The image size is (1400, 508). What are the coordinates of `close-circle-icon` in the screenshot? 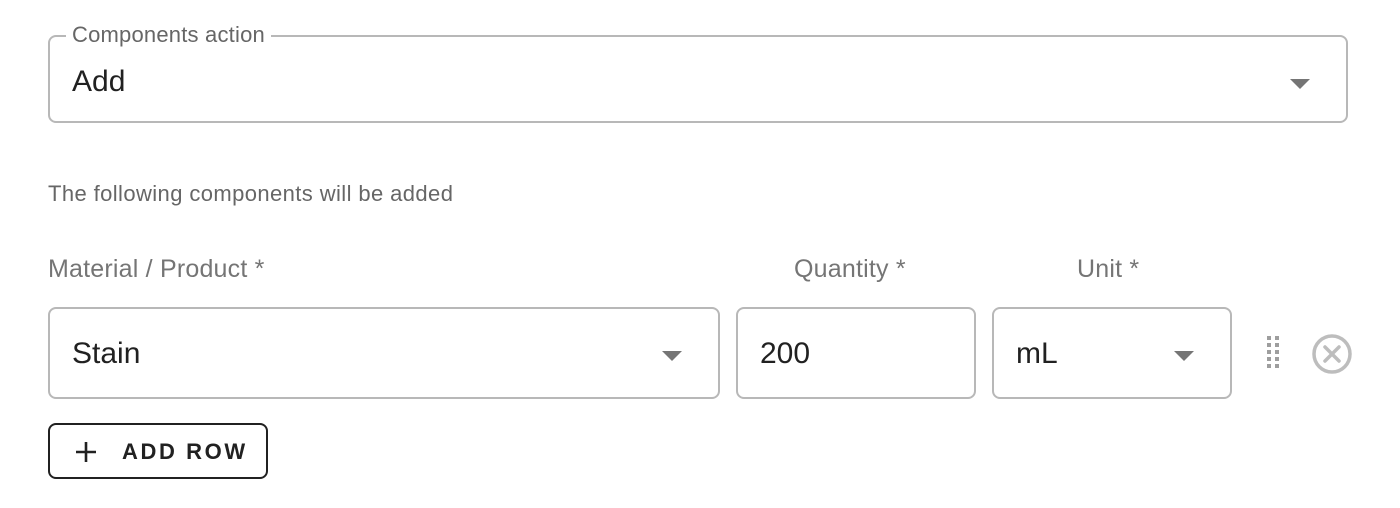 It's located at (1332, 354).